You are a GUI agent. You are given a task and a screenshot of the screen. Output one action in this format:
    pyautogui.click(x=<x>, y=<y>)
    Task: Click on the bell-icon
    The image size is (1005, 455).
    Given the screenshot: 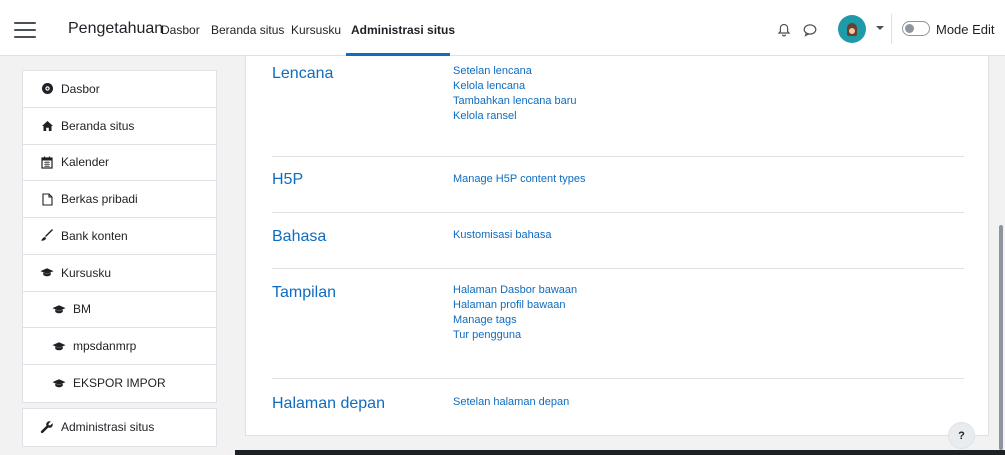 What is the action you would take?
    pyautogui.click(x=784, y=30)
    